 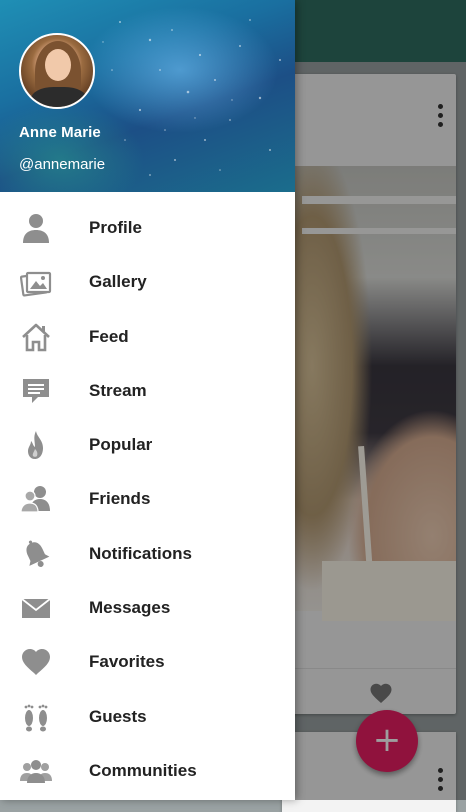 What do you see at coordinates (143, 770) in the screenshot?
I see `menu-item-label: Communities` at bounding box center [143, 770].